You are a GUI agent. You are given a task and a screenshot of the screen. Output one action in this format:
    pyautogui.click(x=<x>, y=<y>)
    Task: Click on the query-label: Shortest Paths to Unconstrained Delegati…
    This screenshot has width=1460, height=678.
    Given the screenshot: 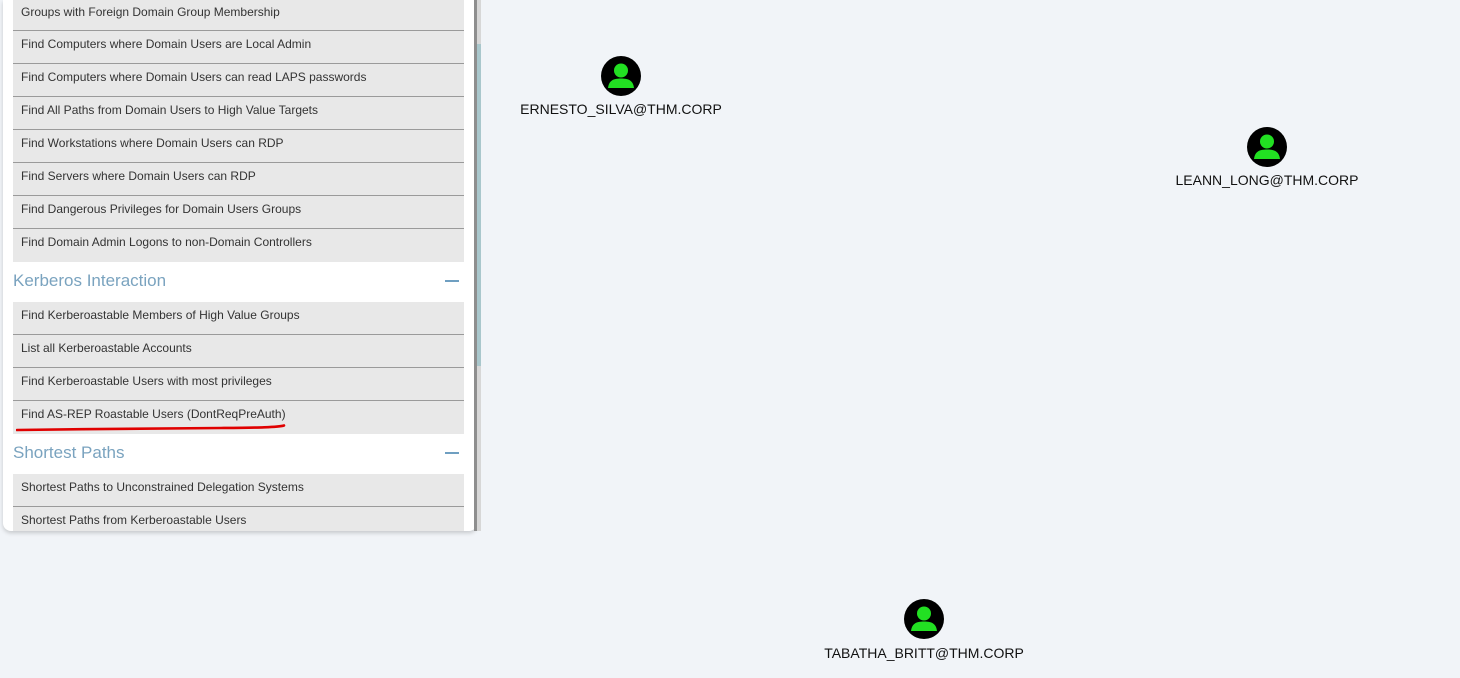 What is the action you would take?
    pyautogui.click(x=162, y=487)
    